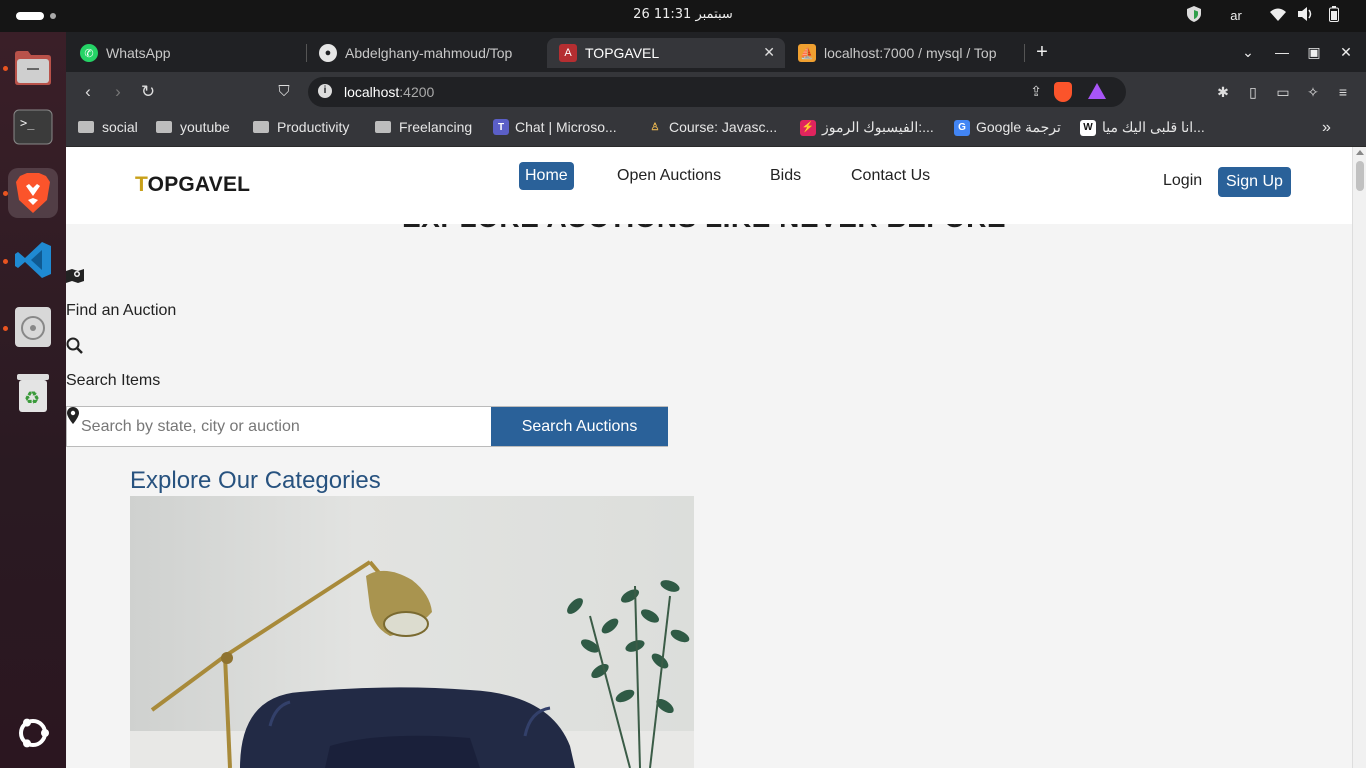 The height and width of the screenshot is (768, 1366). What do you see at coordinates (108, 127) in the screenshot?
I see `bookmark-folder-social: social` at bounding box center [108, 127].